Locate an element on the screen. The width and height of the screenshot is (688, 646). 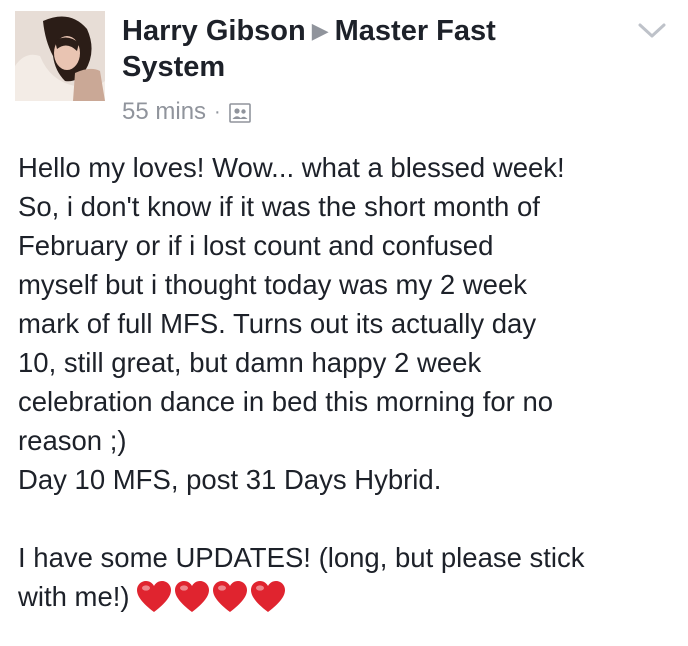
post-header: Harry Gibson ▶ Master Fast System is located at coordinates (357, 49).